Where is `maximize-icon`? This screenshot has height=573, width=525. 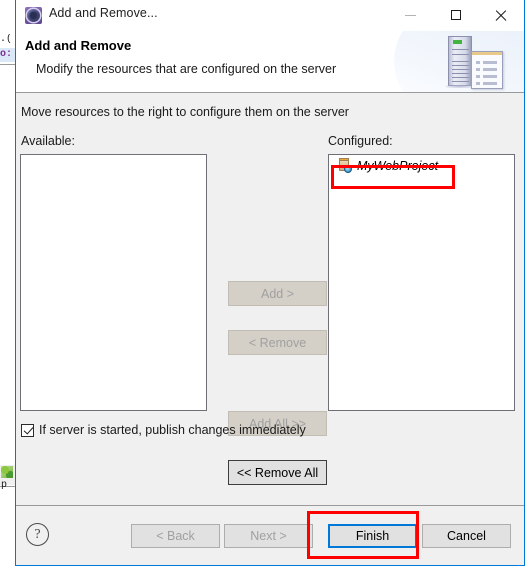 maximize-icon is located at coordinates (455, 15).